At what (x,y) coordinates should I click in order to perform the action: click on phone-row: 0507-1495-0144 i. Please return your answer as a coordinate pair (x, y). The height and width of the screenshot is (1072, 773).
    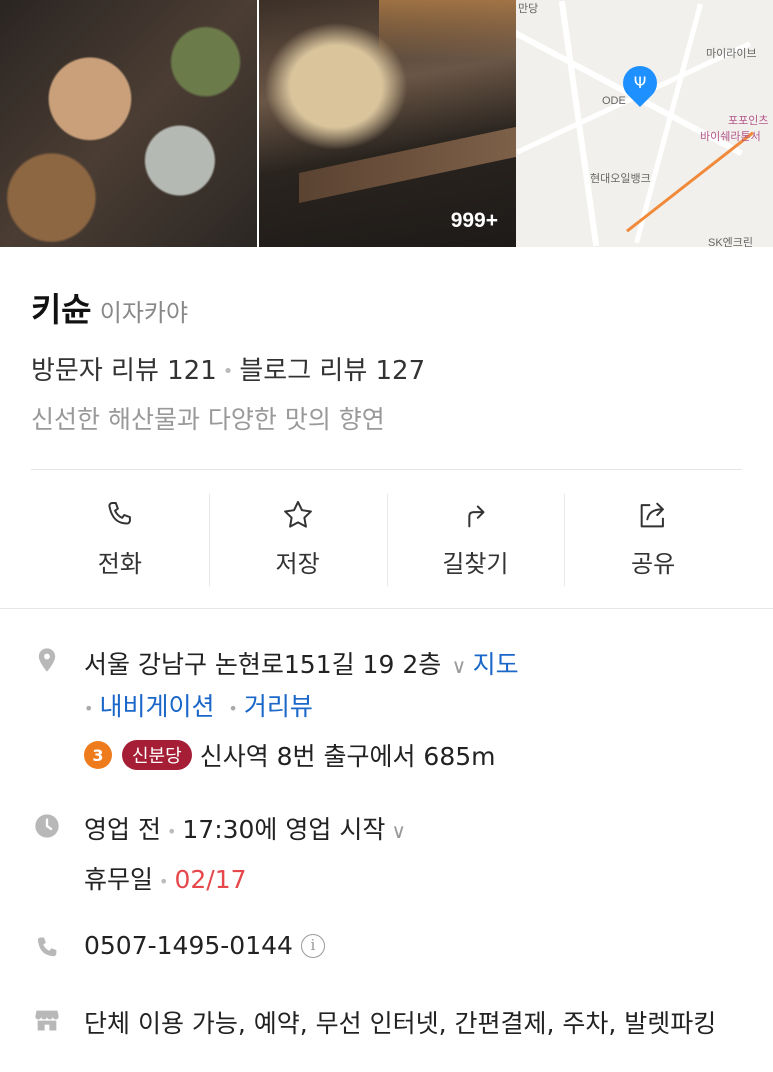
    Looking at the image, I should click on (204, 945).